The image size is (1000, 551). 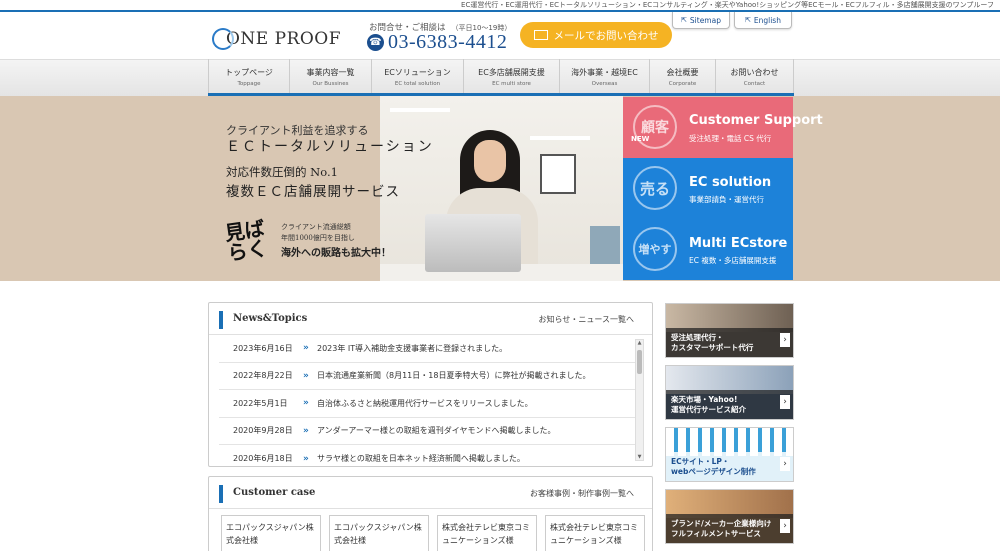 I want to click on case-more-link: お客様事例・制作事例一覧へ, so click(x=582, y=493).